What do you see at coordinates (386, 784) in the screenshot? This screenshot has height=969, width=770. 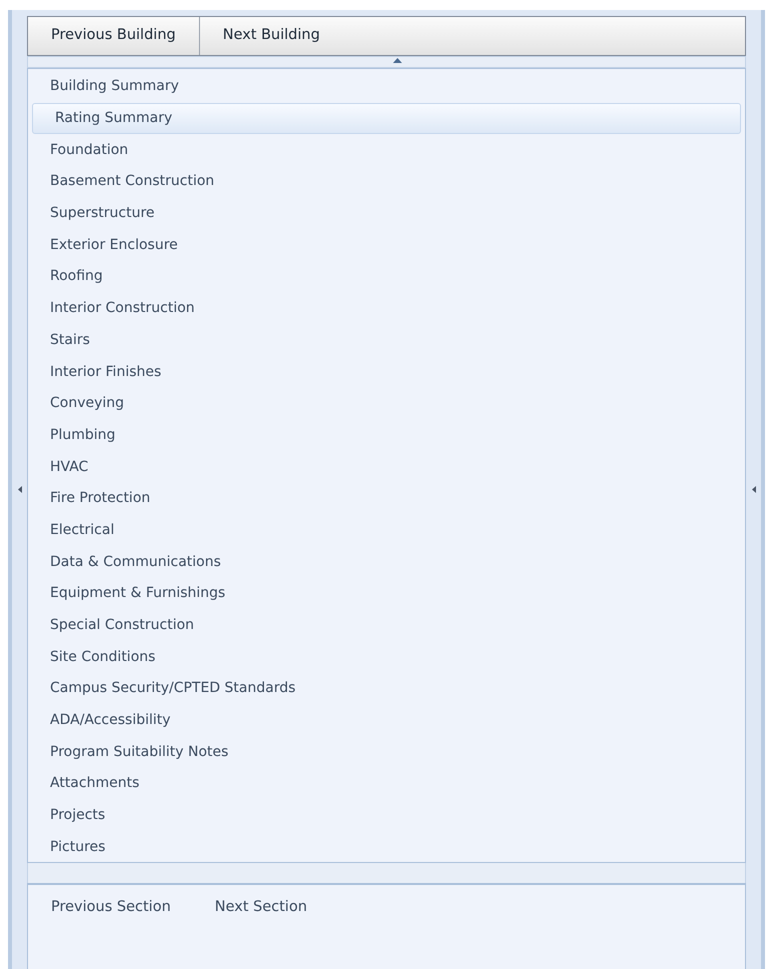 I see `section-item: Attachments` at bounding box center [386, 784].